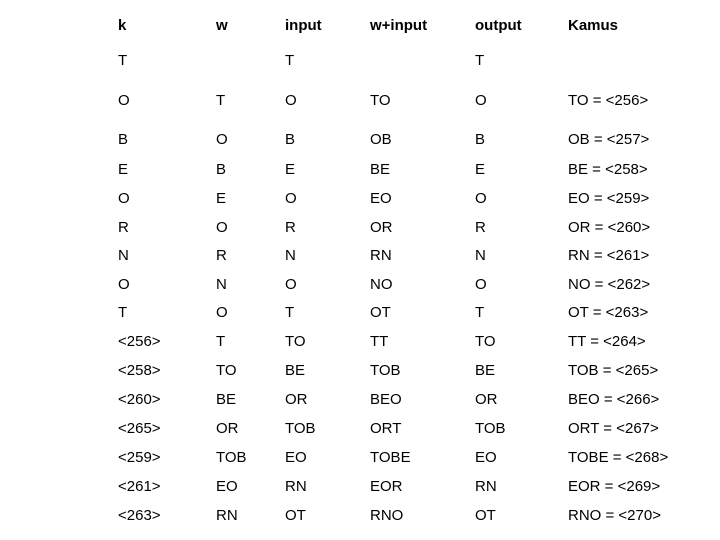  What do you see at coordinates (608, 312) in the screenshot?
I see `cell-kamus: OT = <263>` at bounding box center [608, 312].